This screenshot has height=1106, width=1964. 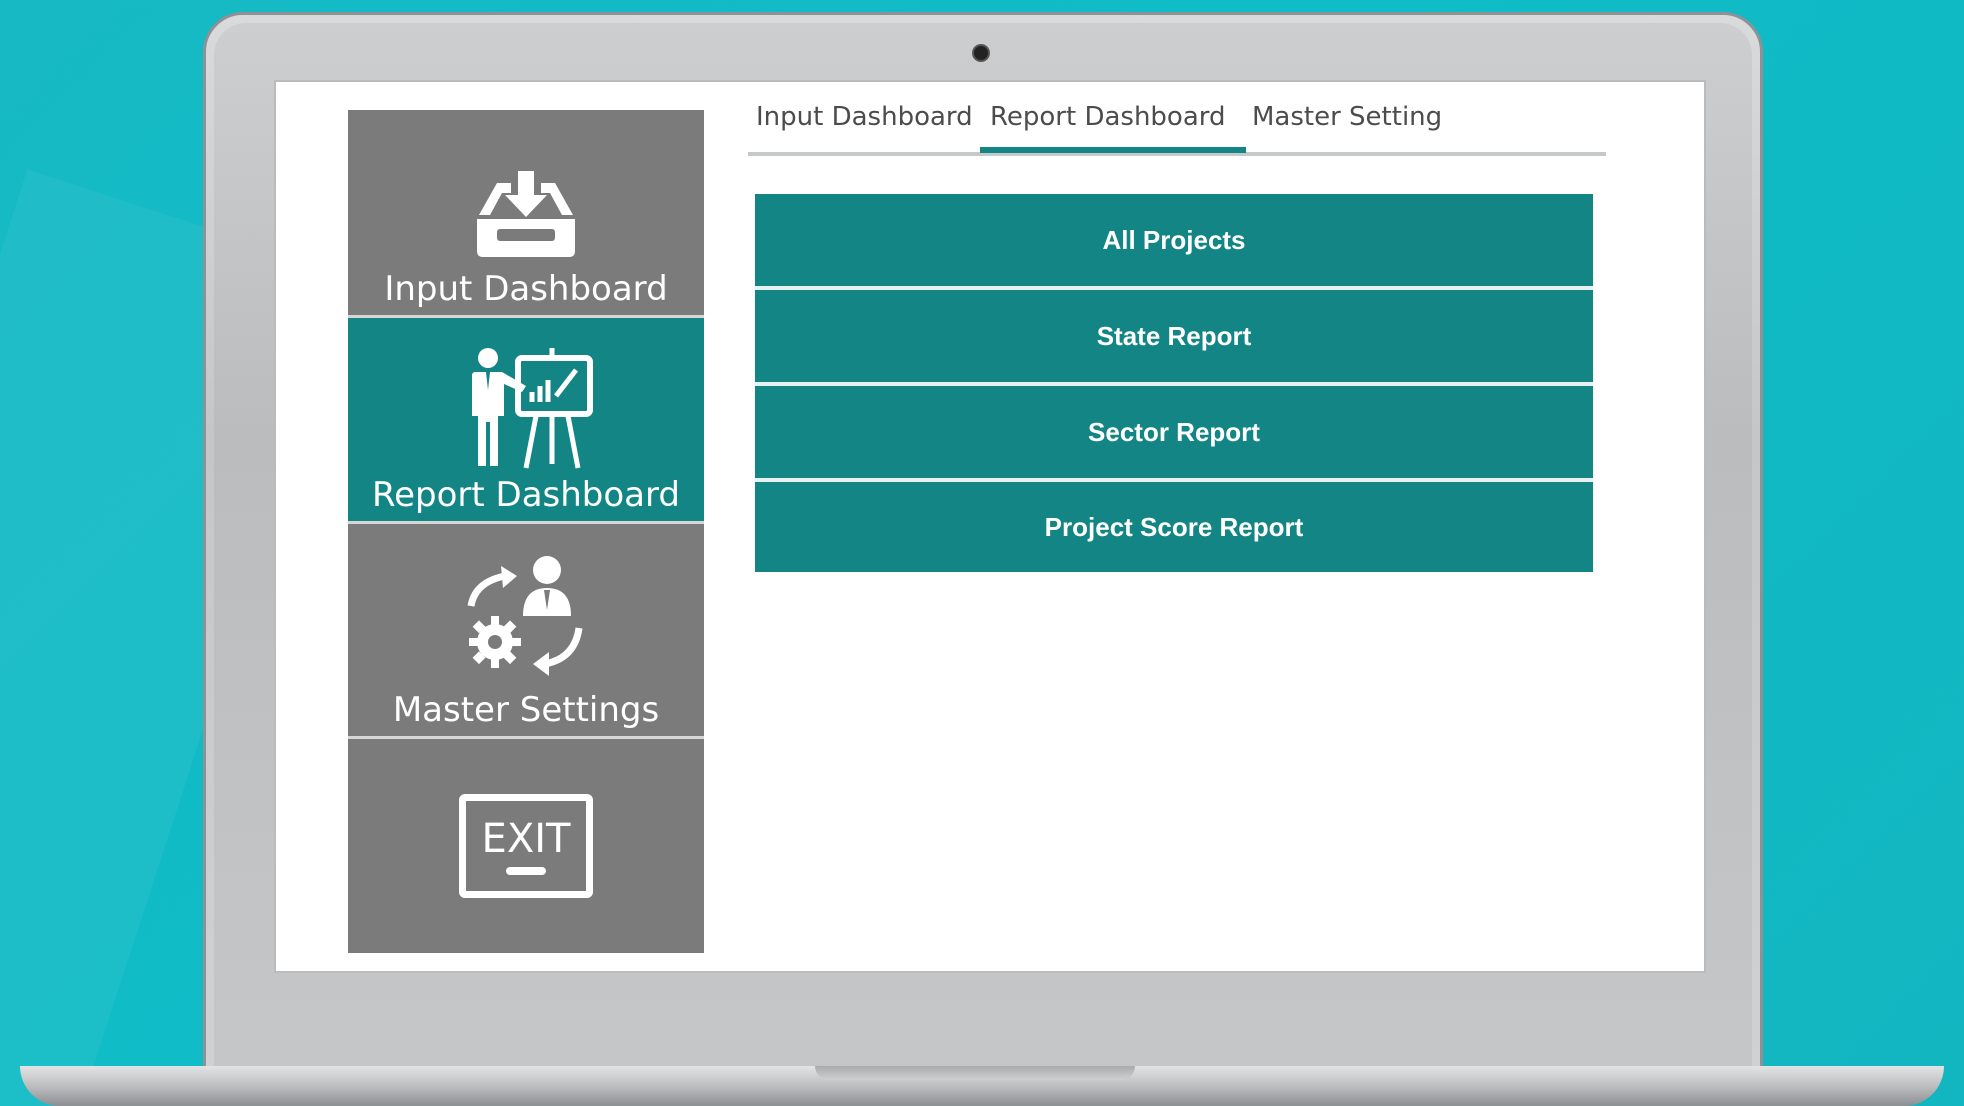 I want to click on exit-sign-icon: EXIT, so click(x=526, y=846).